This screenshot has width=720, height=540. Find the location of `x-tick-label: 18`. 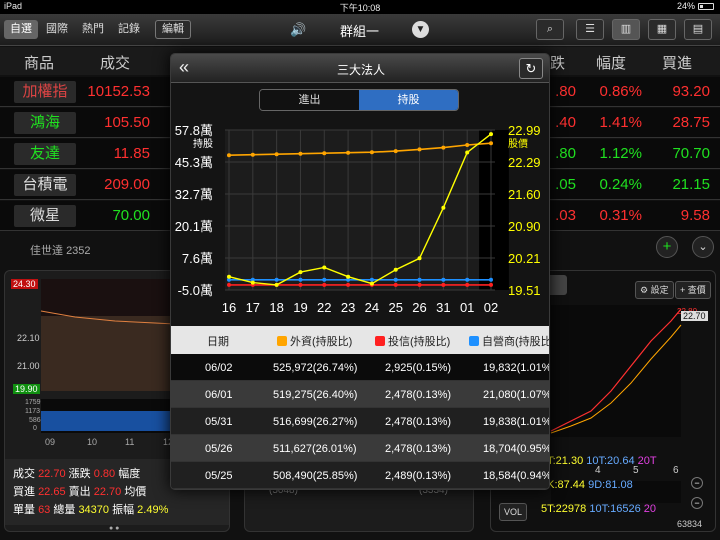

x-tick-label: 18 is located at coordinates (276, 307).